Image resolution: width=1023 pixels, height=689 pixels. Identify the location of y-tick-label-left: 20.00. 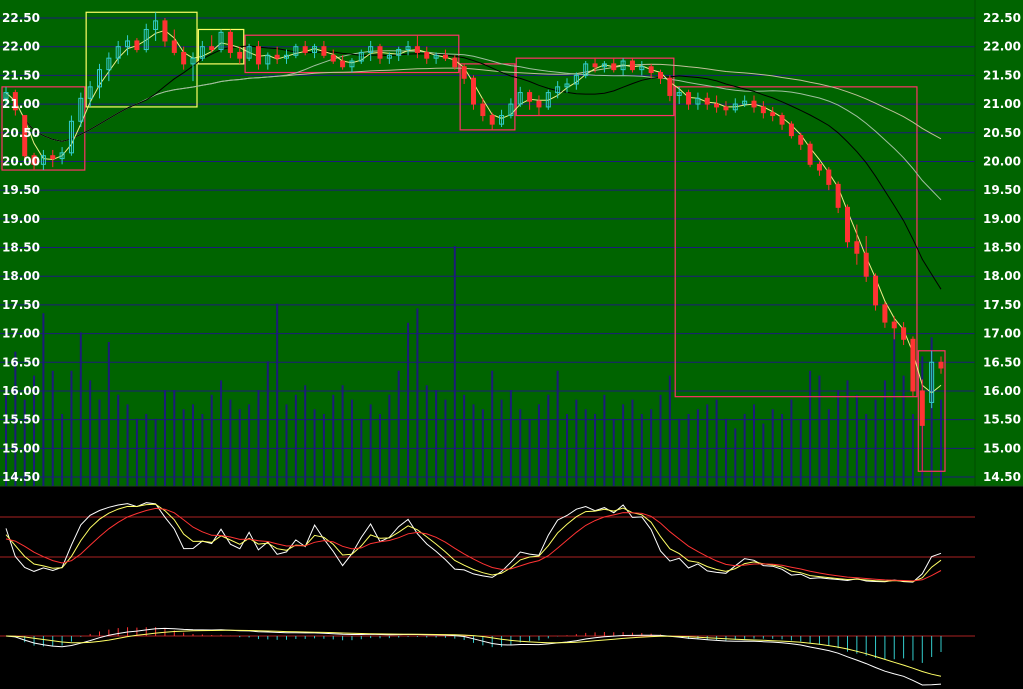
(21, 161).